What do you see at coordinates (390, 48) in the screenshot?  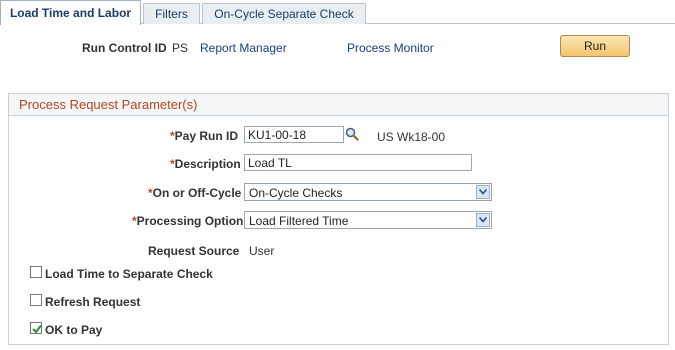 I see `process-monitor-link: Process Monitor` at bounding box center [390, 48].